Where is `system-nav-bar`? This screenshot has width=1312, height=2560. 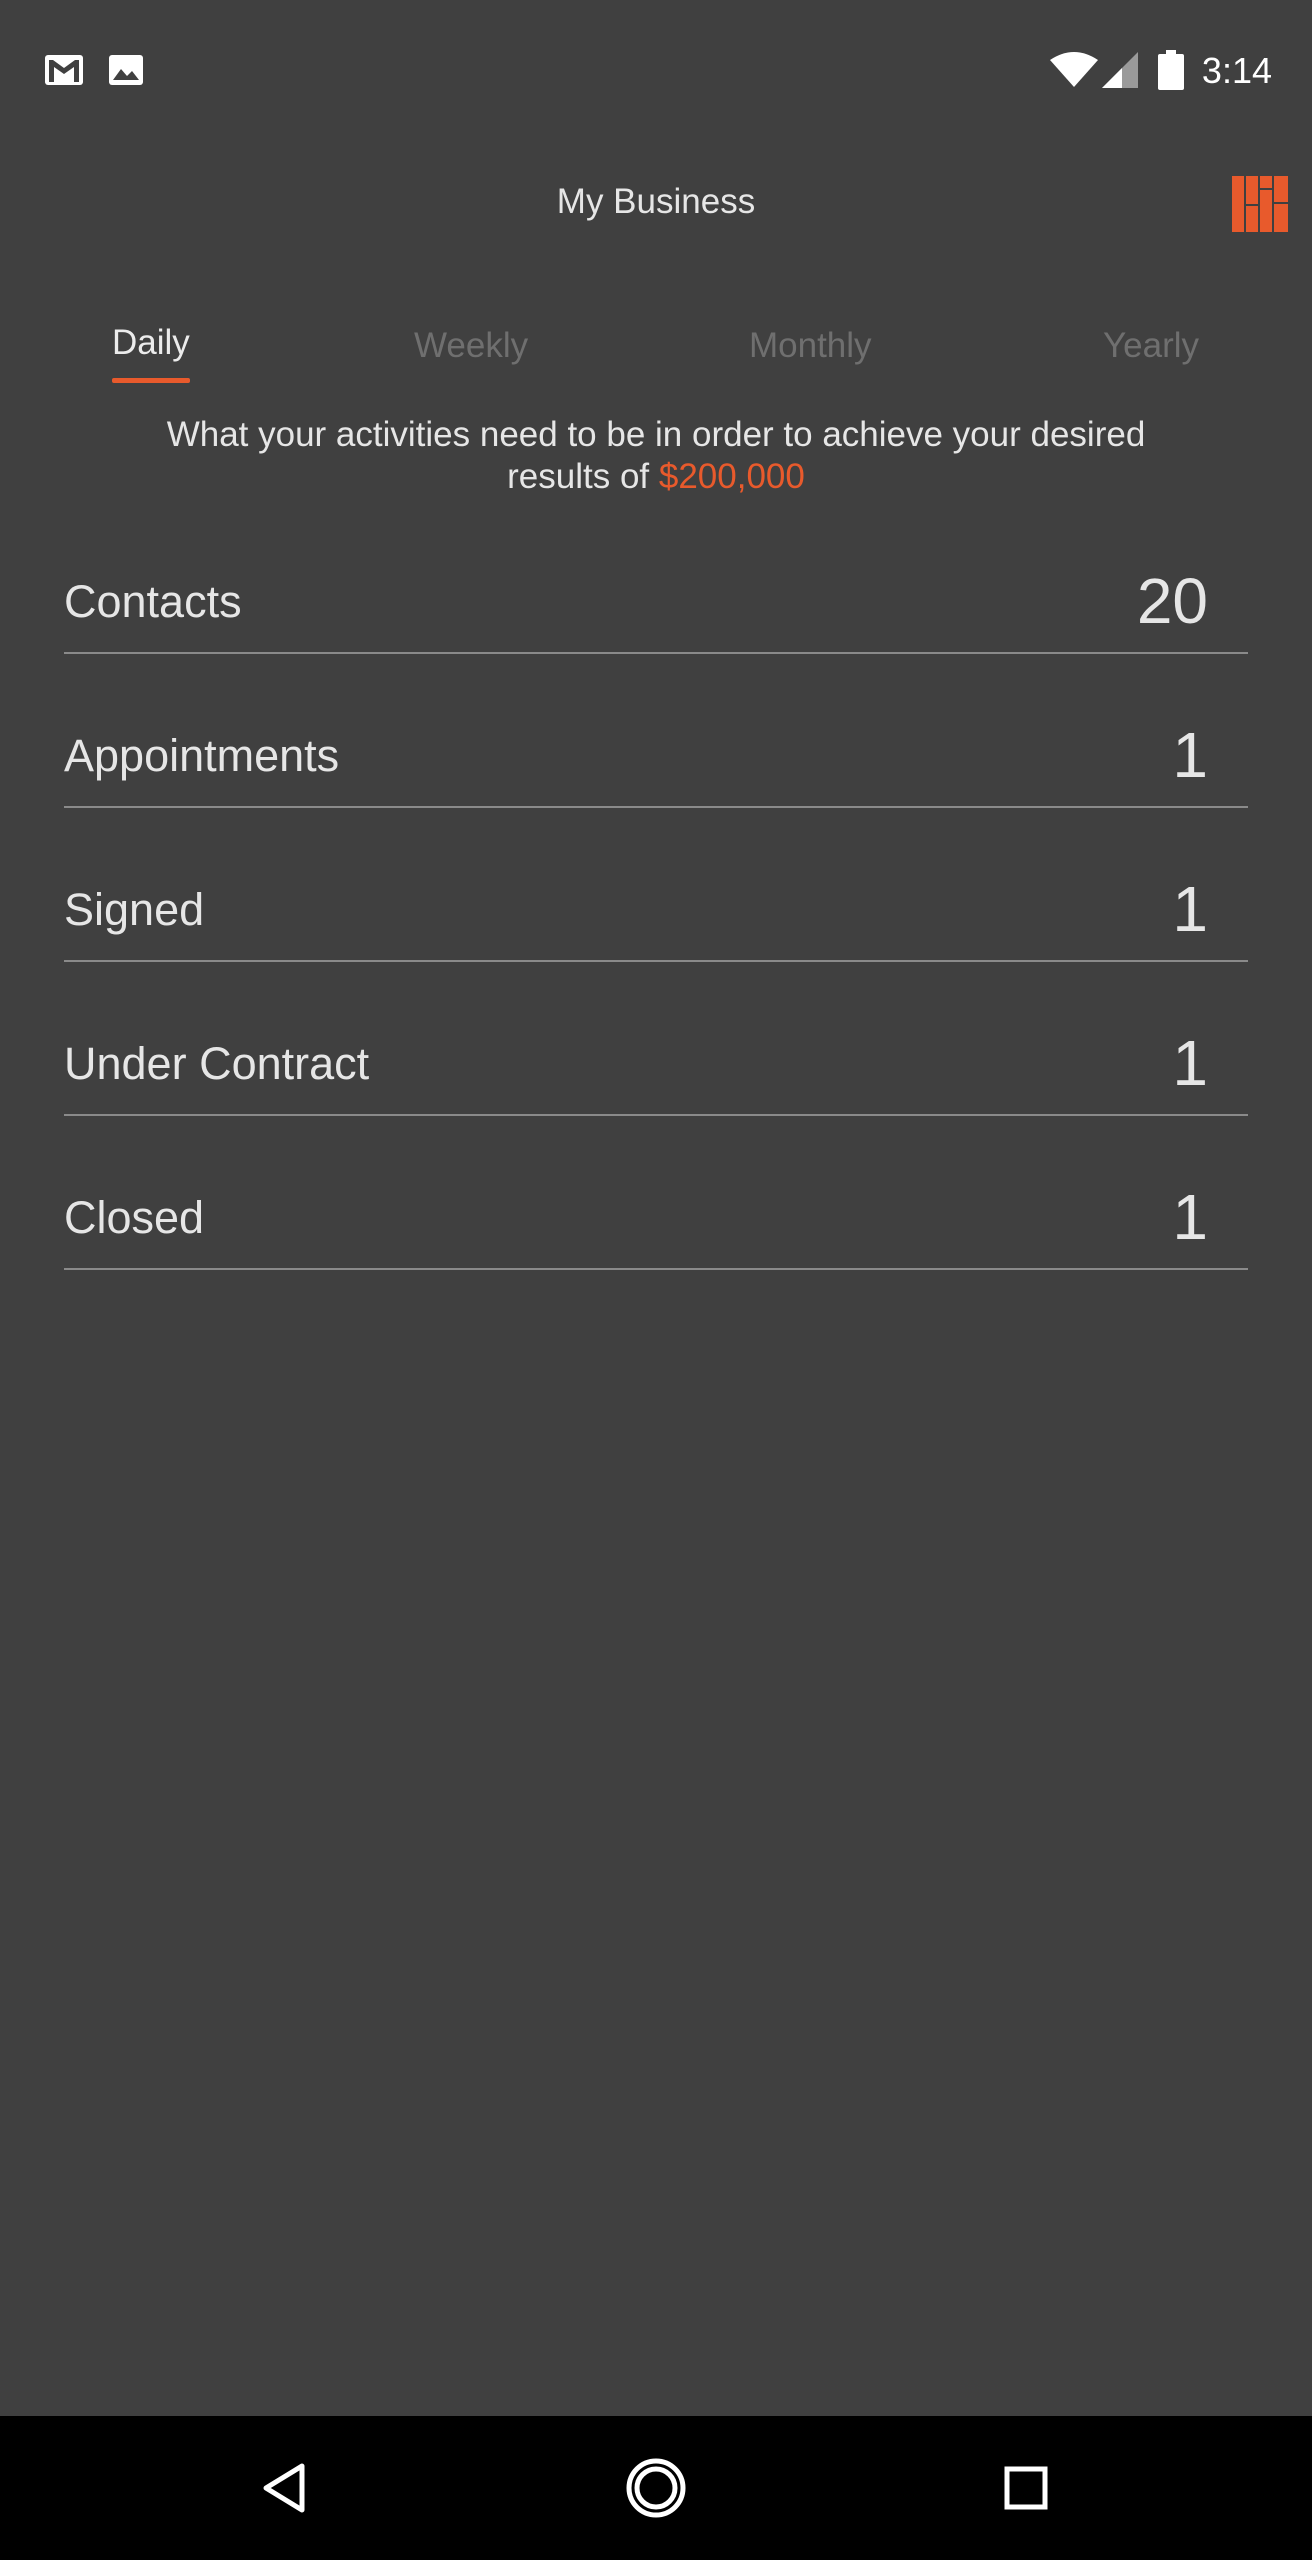
system-nav-bar is located at coordinates (656, 2488).